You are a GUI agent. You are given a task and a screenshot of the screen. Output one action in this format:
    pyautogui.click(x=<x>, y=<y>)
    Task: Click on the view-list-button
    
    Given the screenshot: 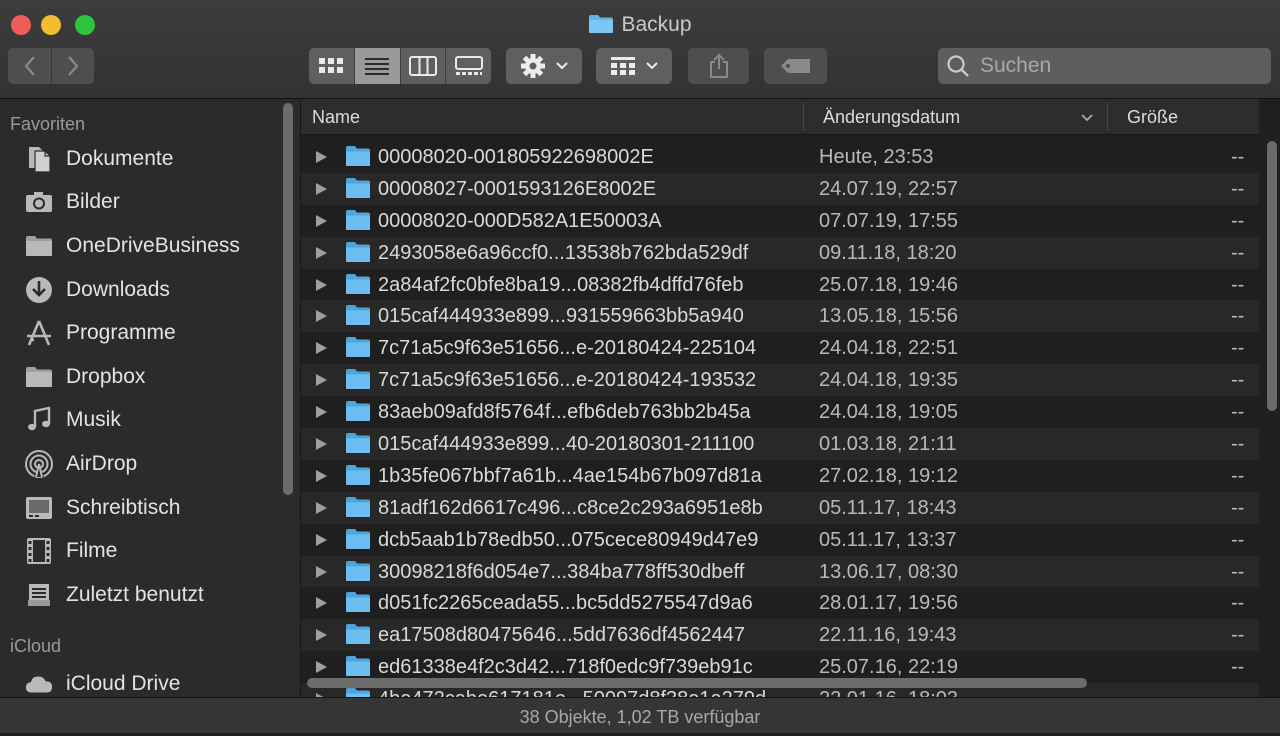 What is the action you would take?
    pyautogui.click(x=377, y=66)
    